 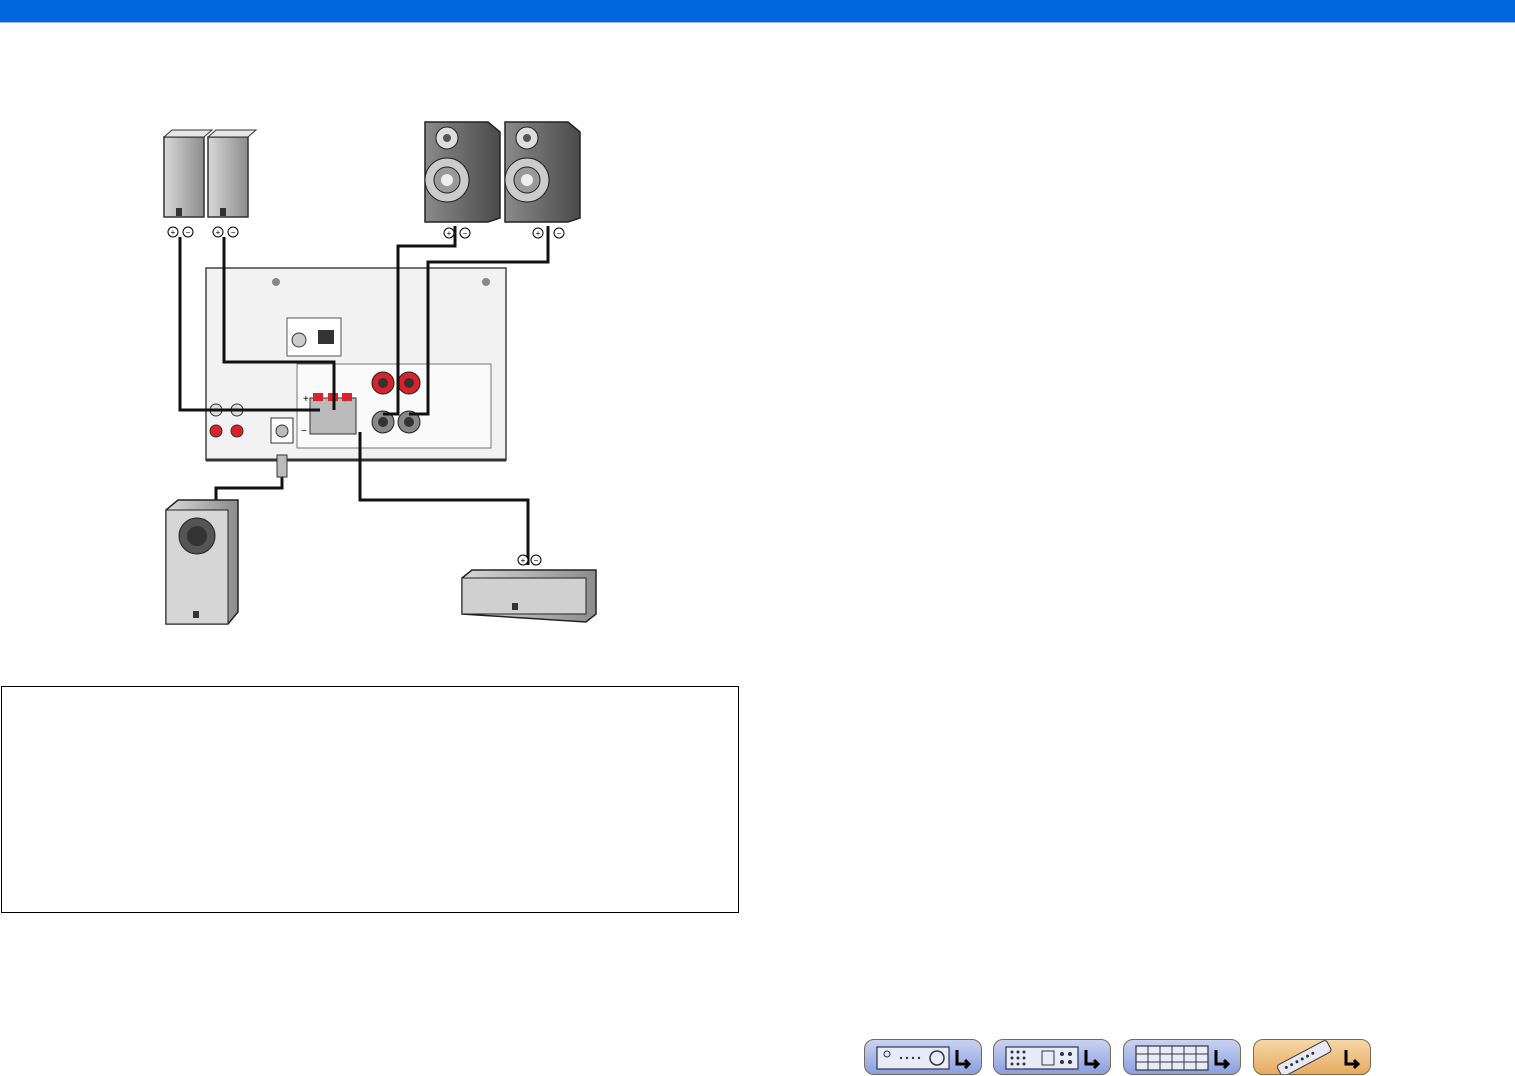 What do you see at coordinates (202, 562) in the screenshot?
I see `subwoofer-icon` at bounding box center [202, 562].